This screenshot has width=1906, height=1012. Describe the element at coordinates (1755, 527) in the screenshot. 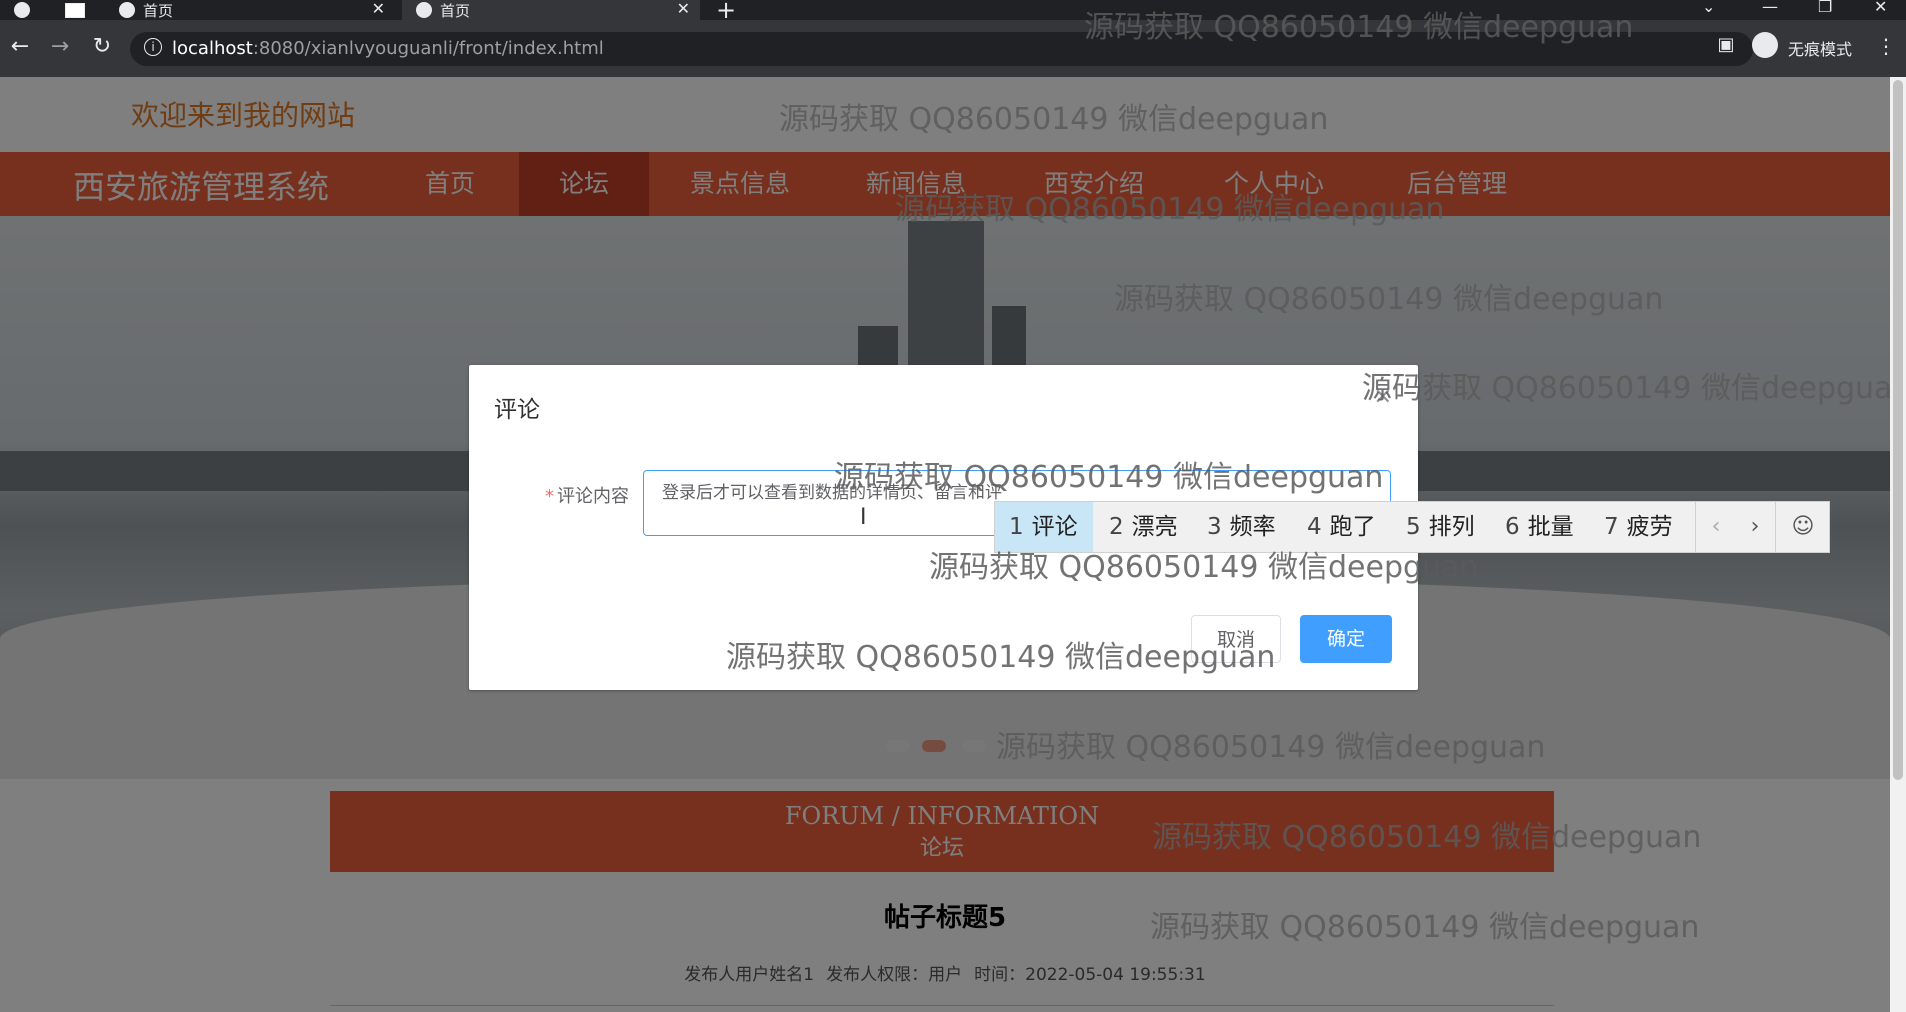

I see `ime-next-page-icon: ›` at that location.